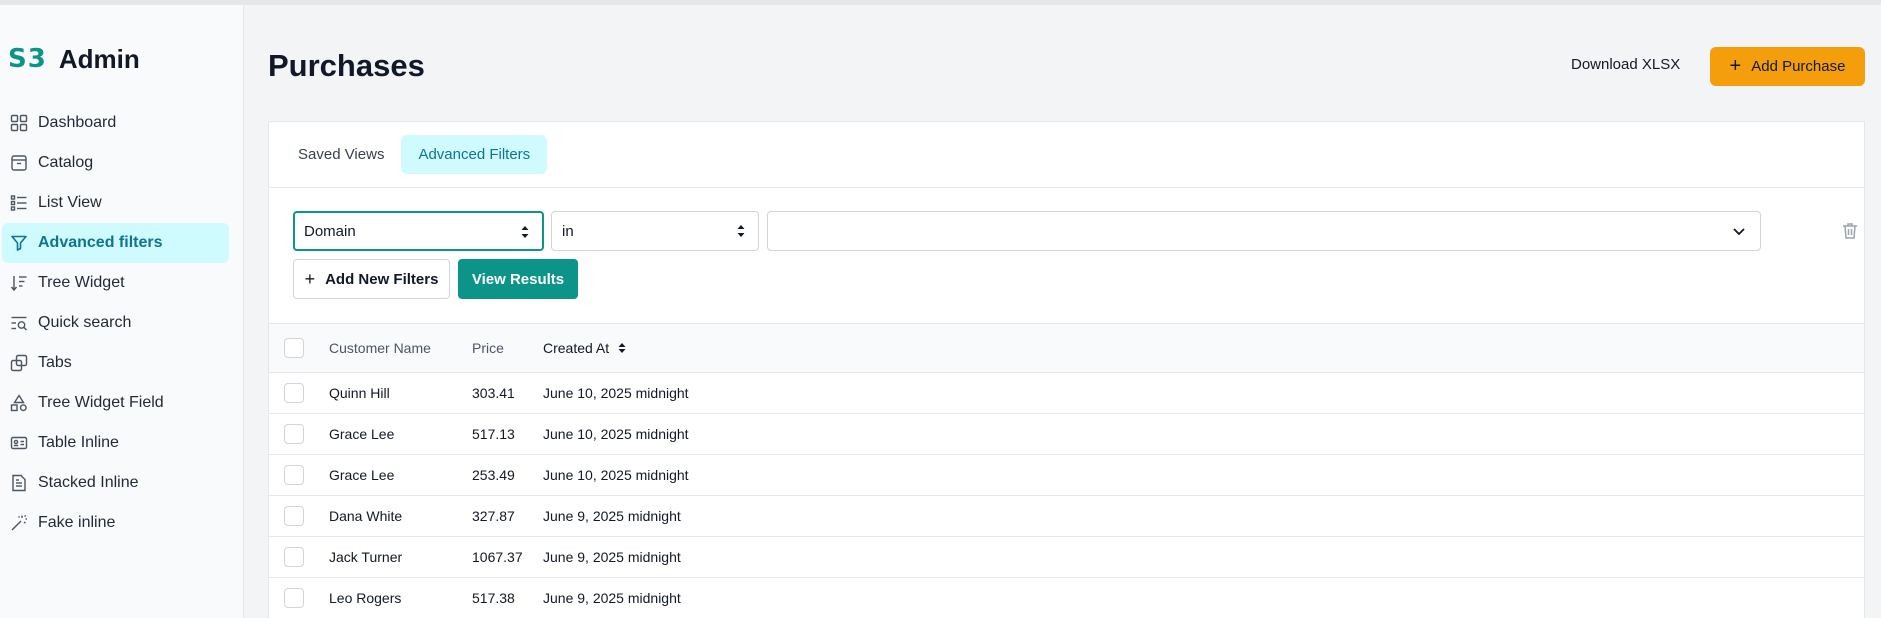 This screenshot has height=618, width=1881. Describe the element at coordinates (115, 203) in the screenshot. I see `sidebar-item-list-view: List View` at that location.